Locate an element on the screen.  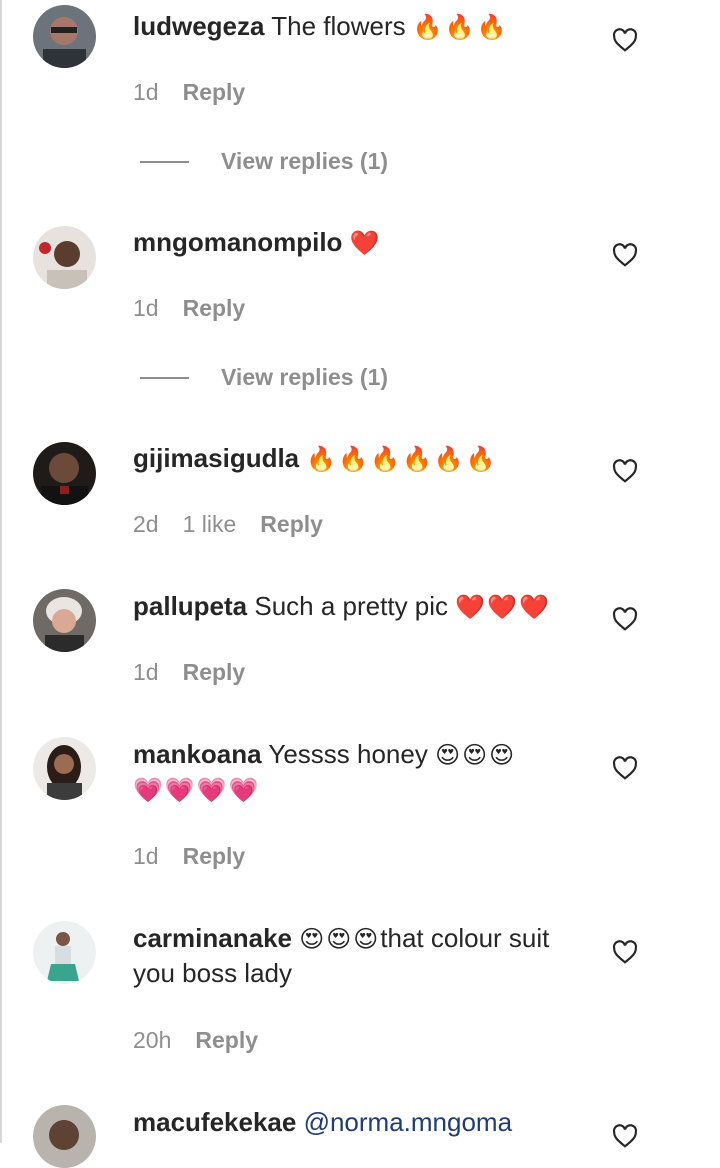
comment-emoji: 🔥🔥🔥 is located at coordinates (460, 27).